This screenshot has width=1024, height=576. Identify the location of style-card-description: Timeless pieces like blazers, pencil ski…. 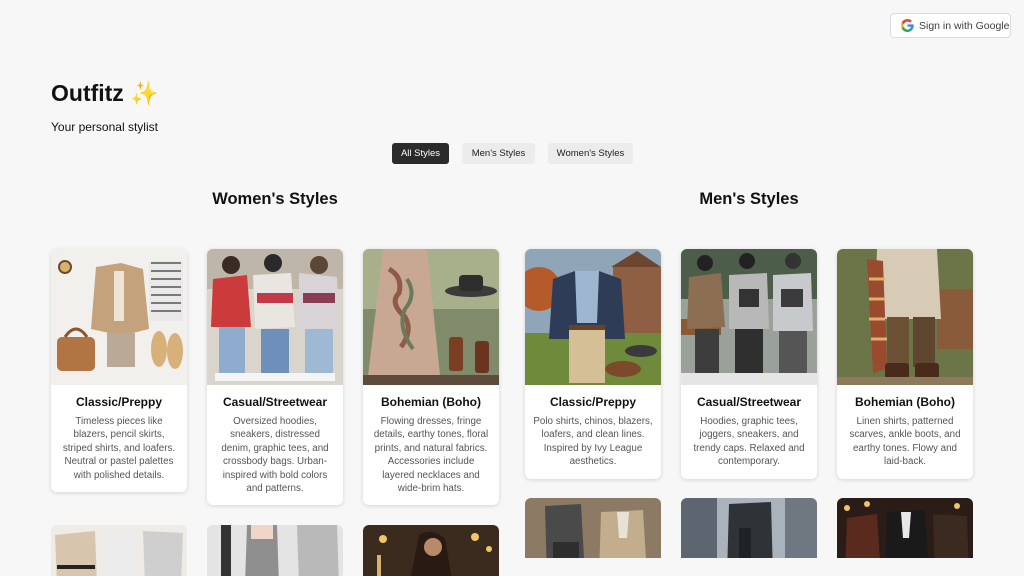
(119, 448).